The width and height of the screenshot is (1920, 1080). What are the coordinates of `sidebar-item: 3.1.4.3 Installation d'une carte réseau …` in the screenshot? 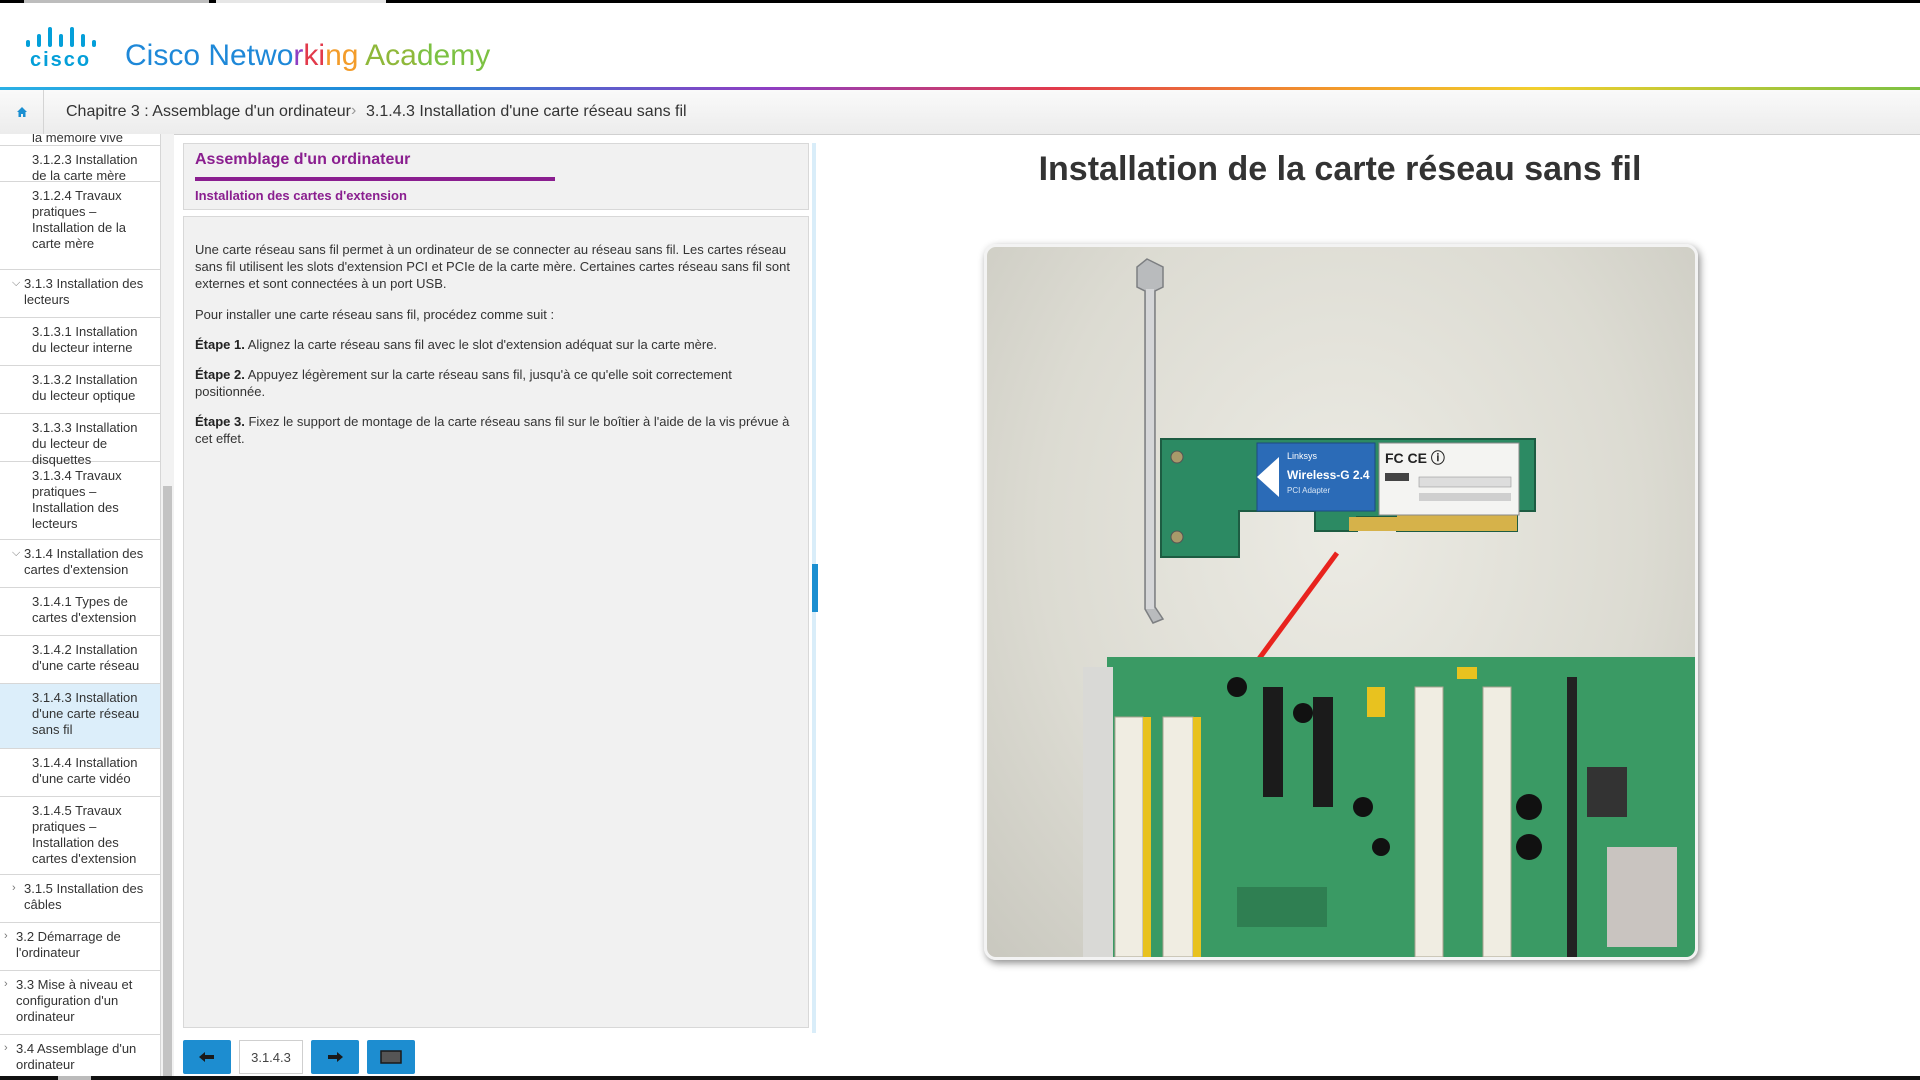 It's located at (80, 716).